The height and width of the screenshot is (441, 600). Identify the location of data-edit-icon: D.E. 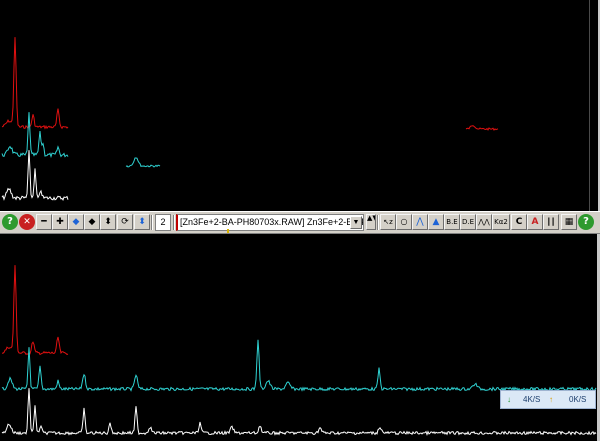
(468, 222).